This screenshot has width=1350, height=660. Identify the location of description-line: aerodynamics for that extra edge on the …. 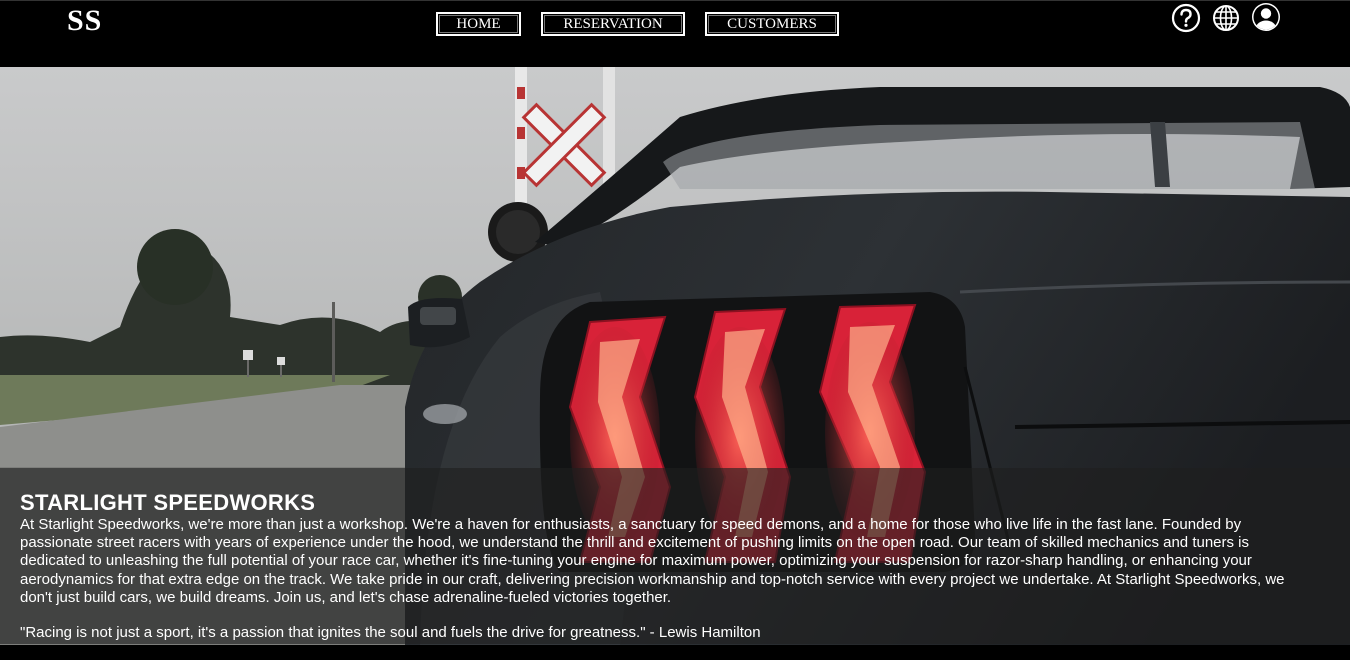
(652, 579).